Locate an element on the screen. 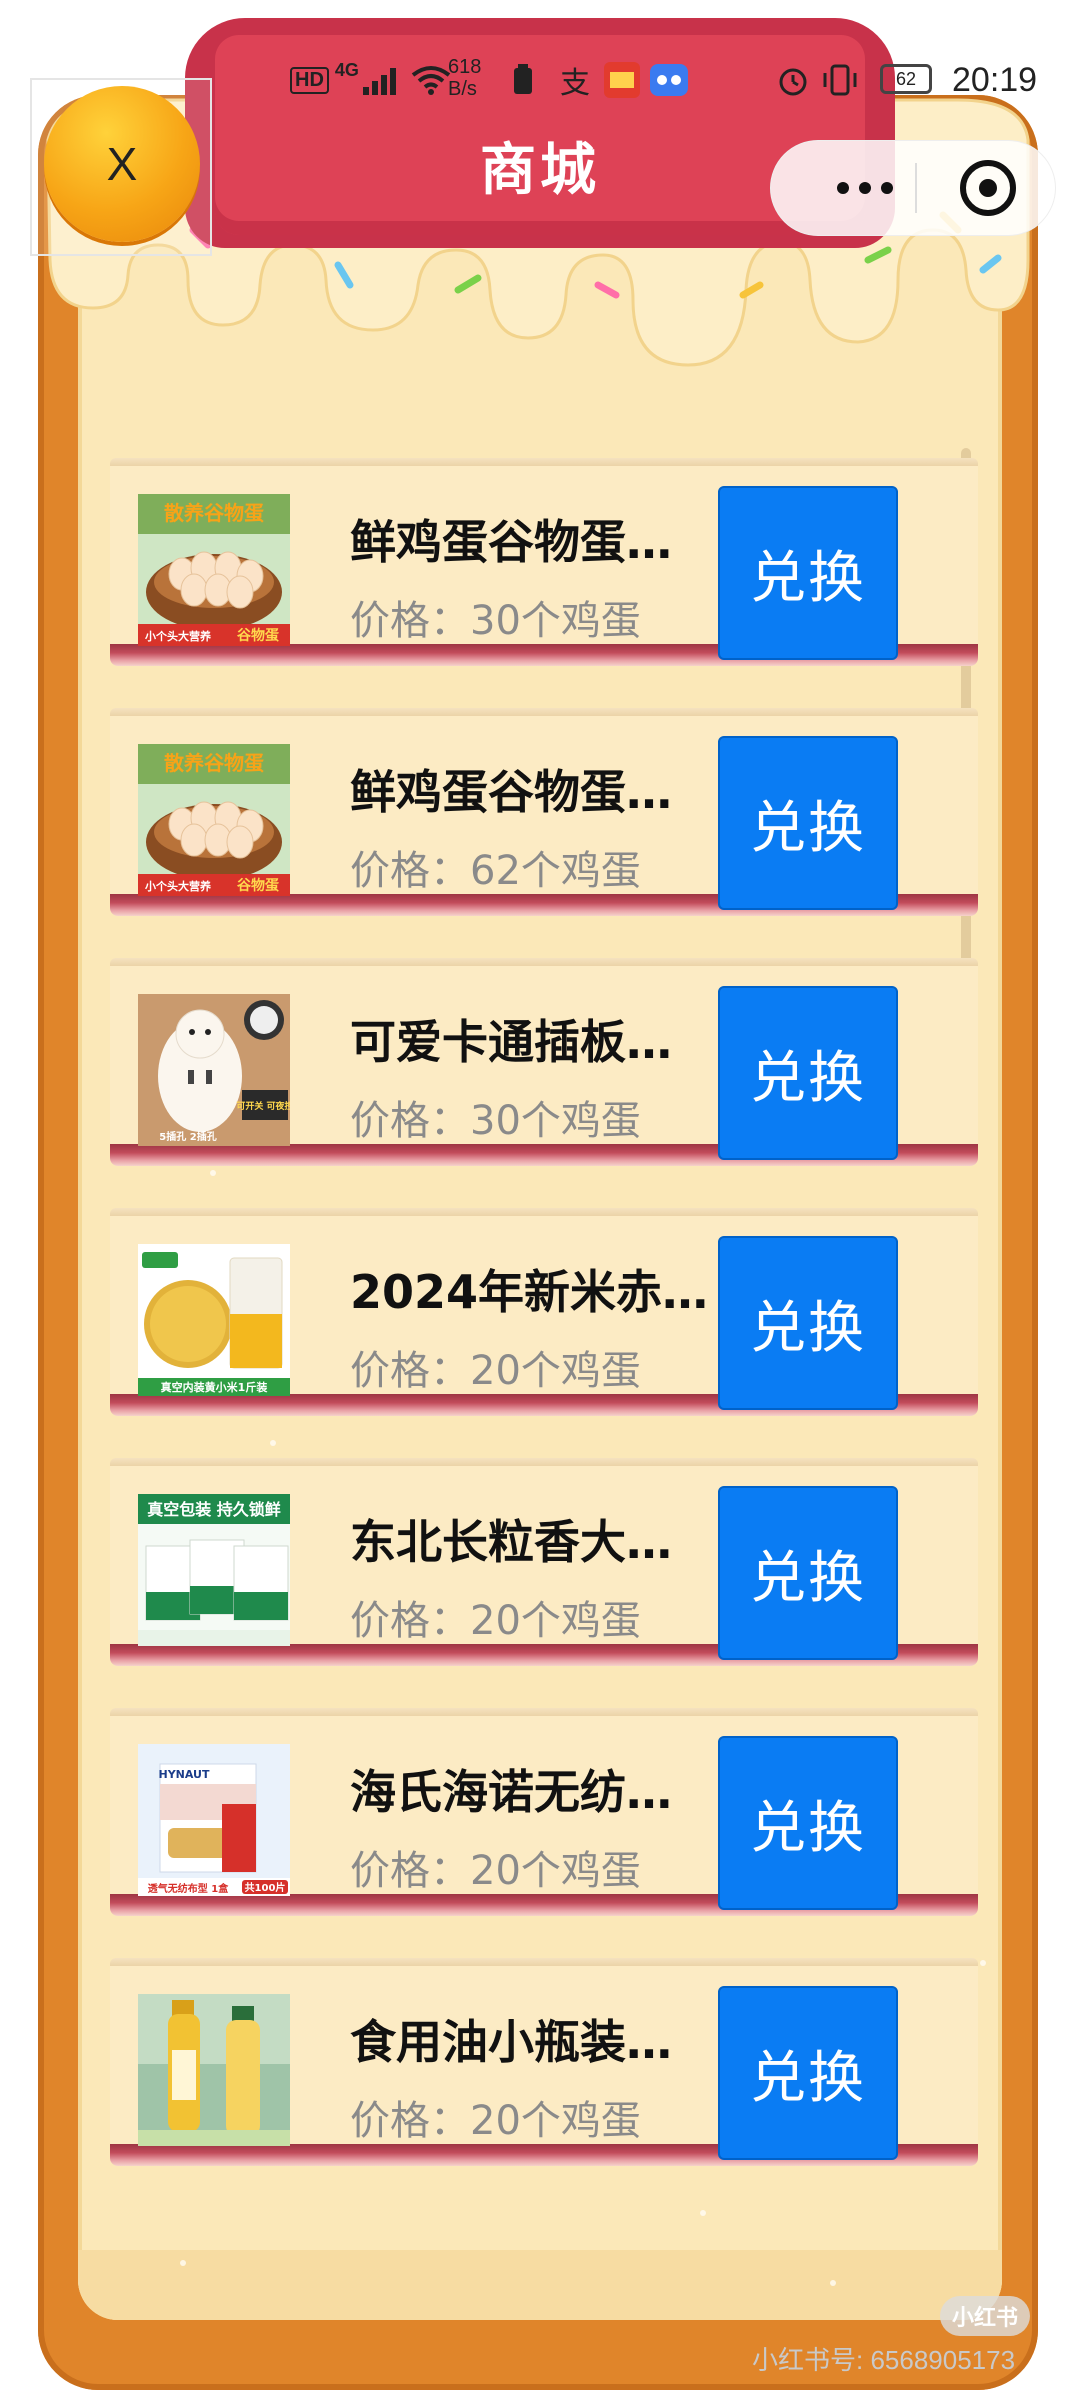  product-item-4: 真空内装黄小米1斤装 2024年新米赤… 价格：20个鸡蛋 兑换 is located at coordinates (544, 1314).